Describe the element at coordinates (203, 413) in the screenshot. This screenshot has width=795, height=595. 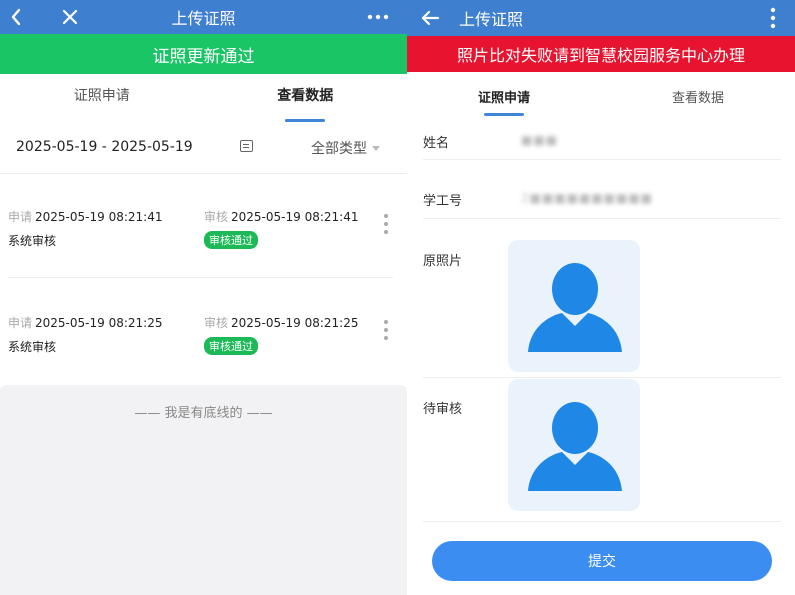
I see `end-of-list-note: —— 我是有底线的 ——` at that location.